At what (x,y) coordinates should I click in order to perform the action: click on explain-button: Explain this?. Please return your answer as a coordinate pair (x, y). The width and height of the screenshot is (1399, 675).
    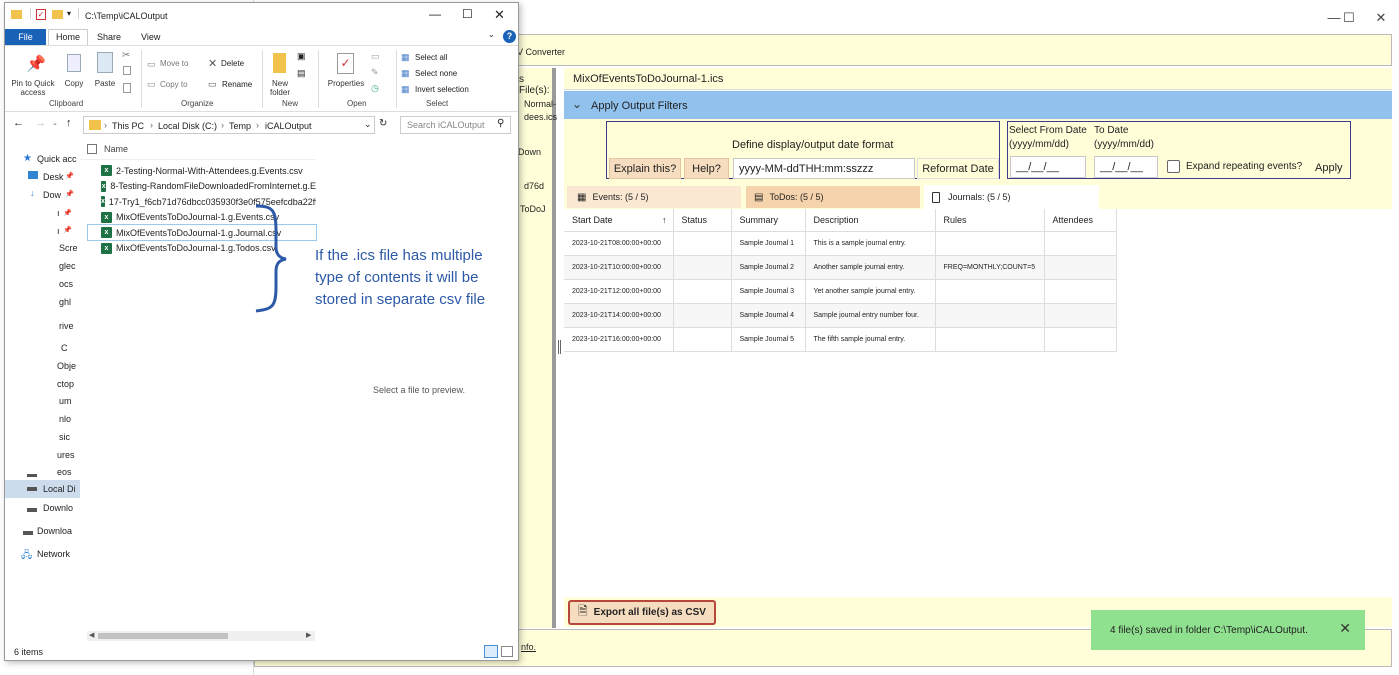
    Looking at the image, I should click on (645, 168).